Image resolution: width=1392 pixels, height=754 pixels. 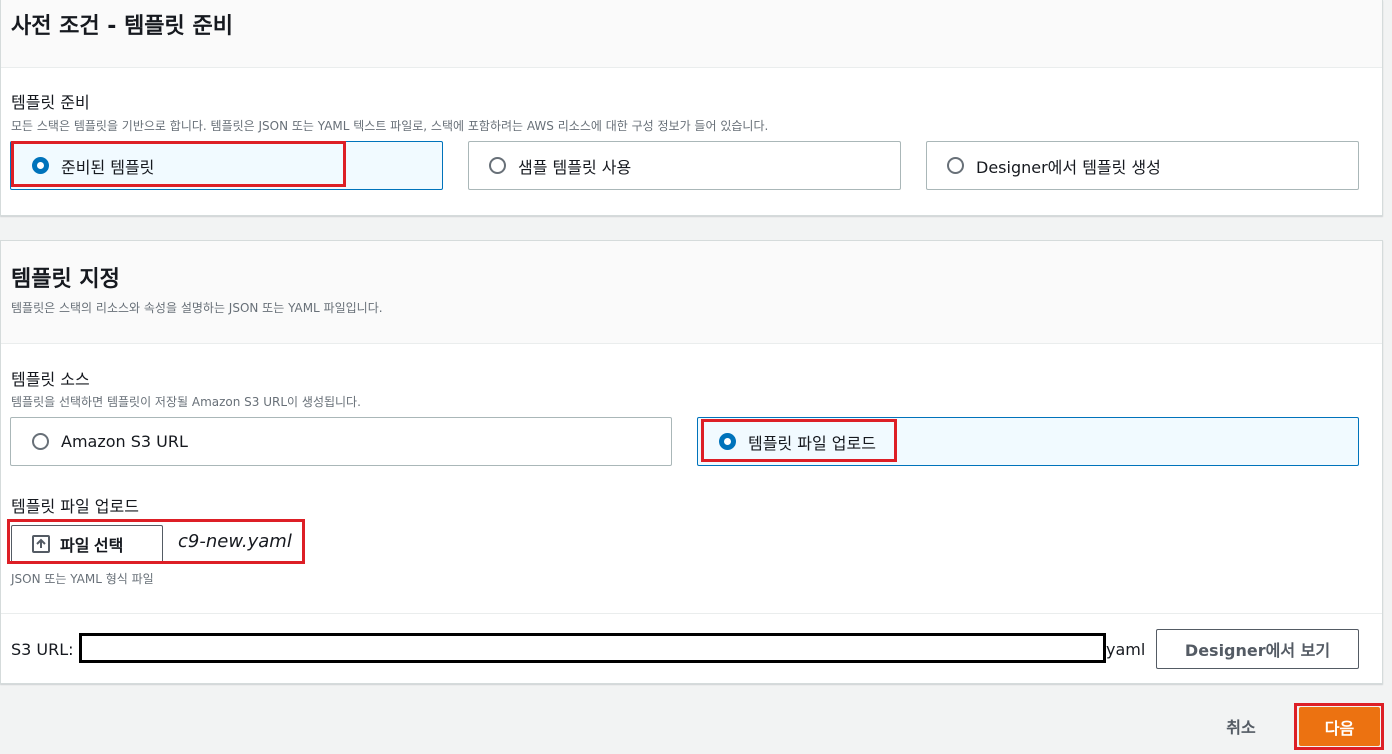 I want to click on upload-icon, so click(x=41, y=544).